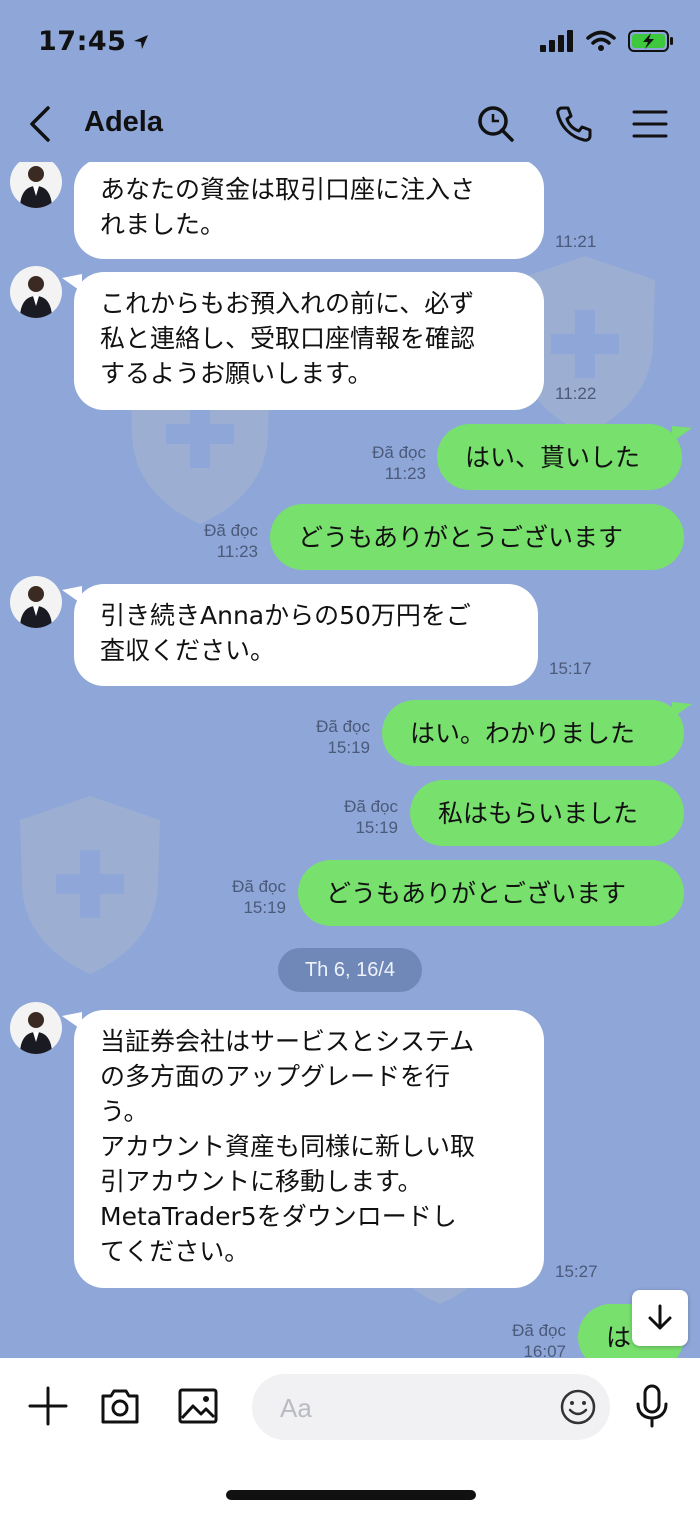 This screenshot has width=700, height=1516. I want to click on back-button, so click(40, 124).